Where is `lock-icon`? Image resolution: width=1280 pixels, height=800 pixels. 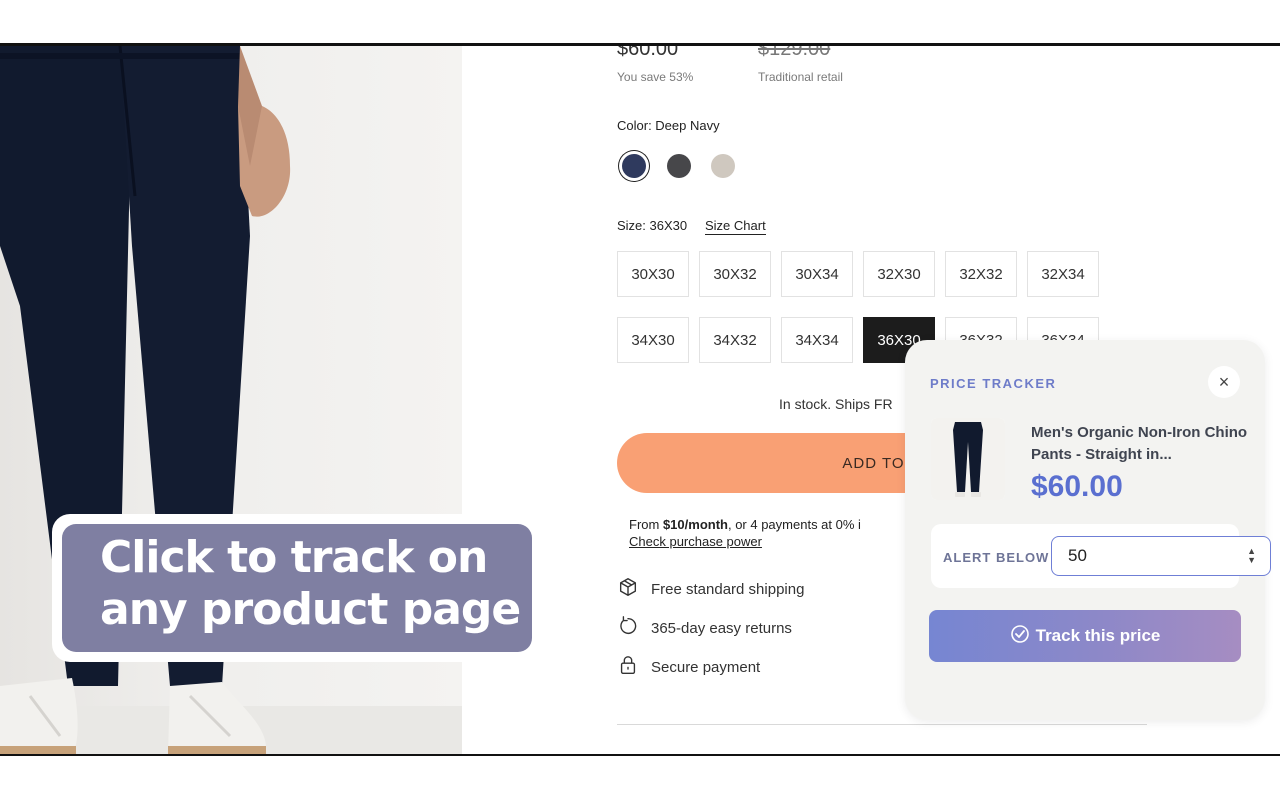 lock-icon is located at coordinates (628, 667).